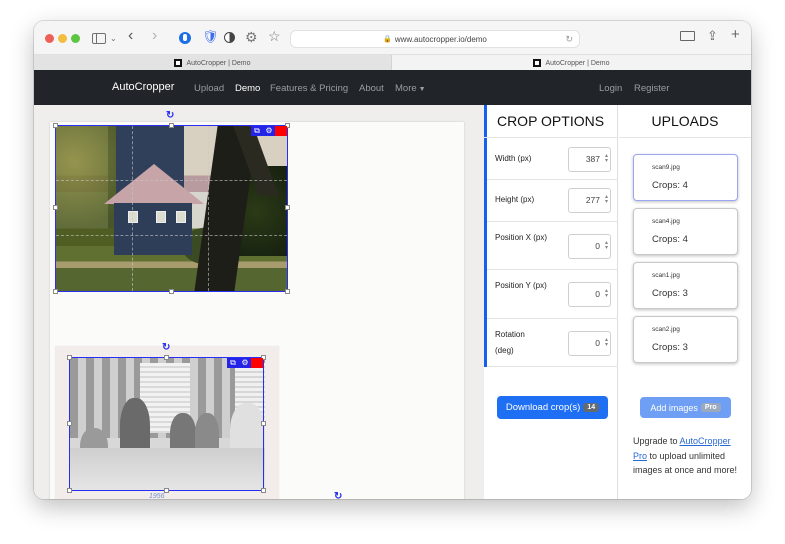 Image resolution: width=785 pixels, height=544 pixels. Describe the element at coordinates (571, 63) in the screenshot. I see `tab-autocropper-demo-2: AutoCropper | Demo` at that location.